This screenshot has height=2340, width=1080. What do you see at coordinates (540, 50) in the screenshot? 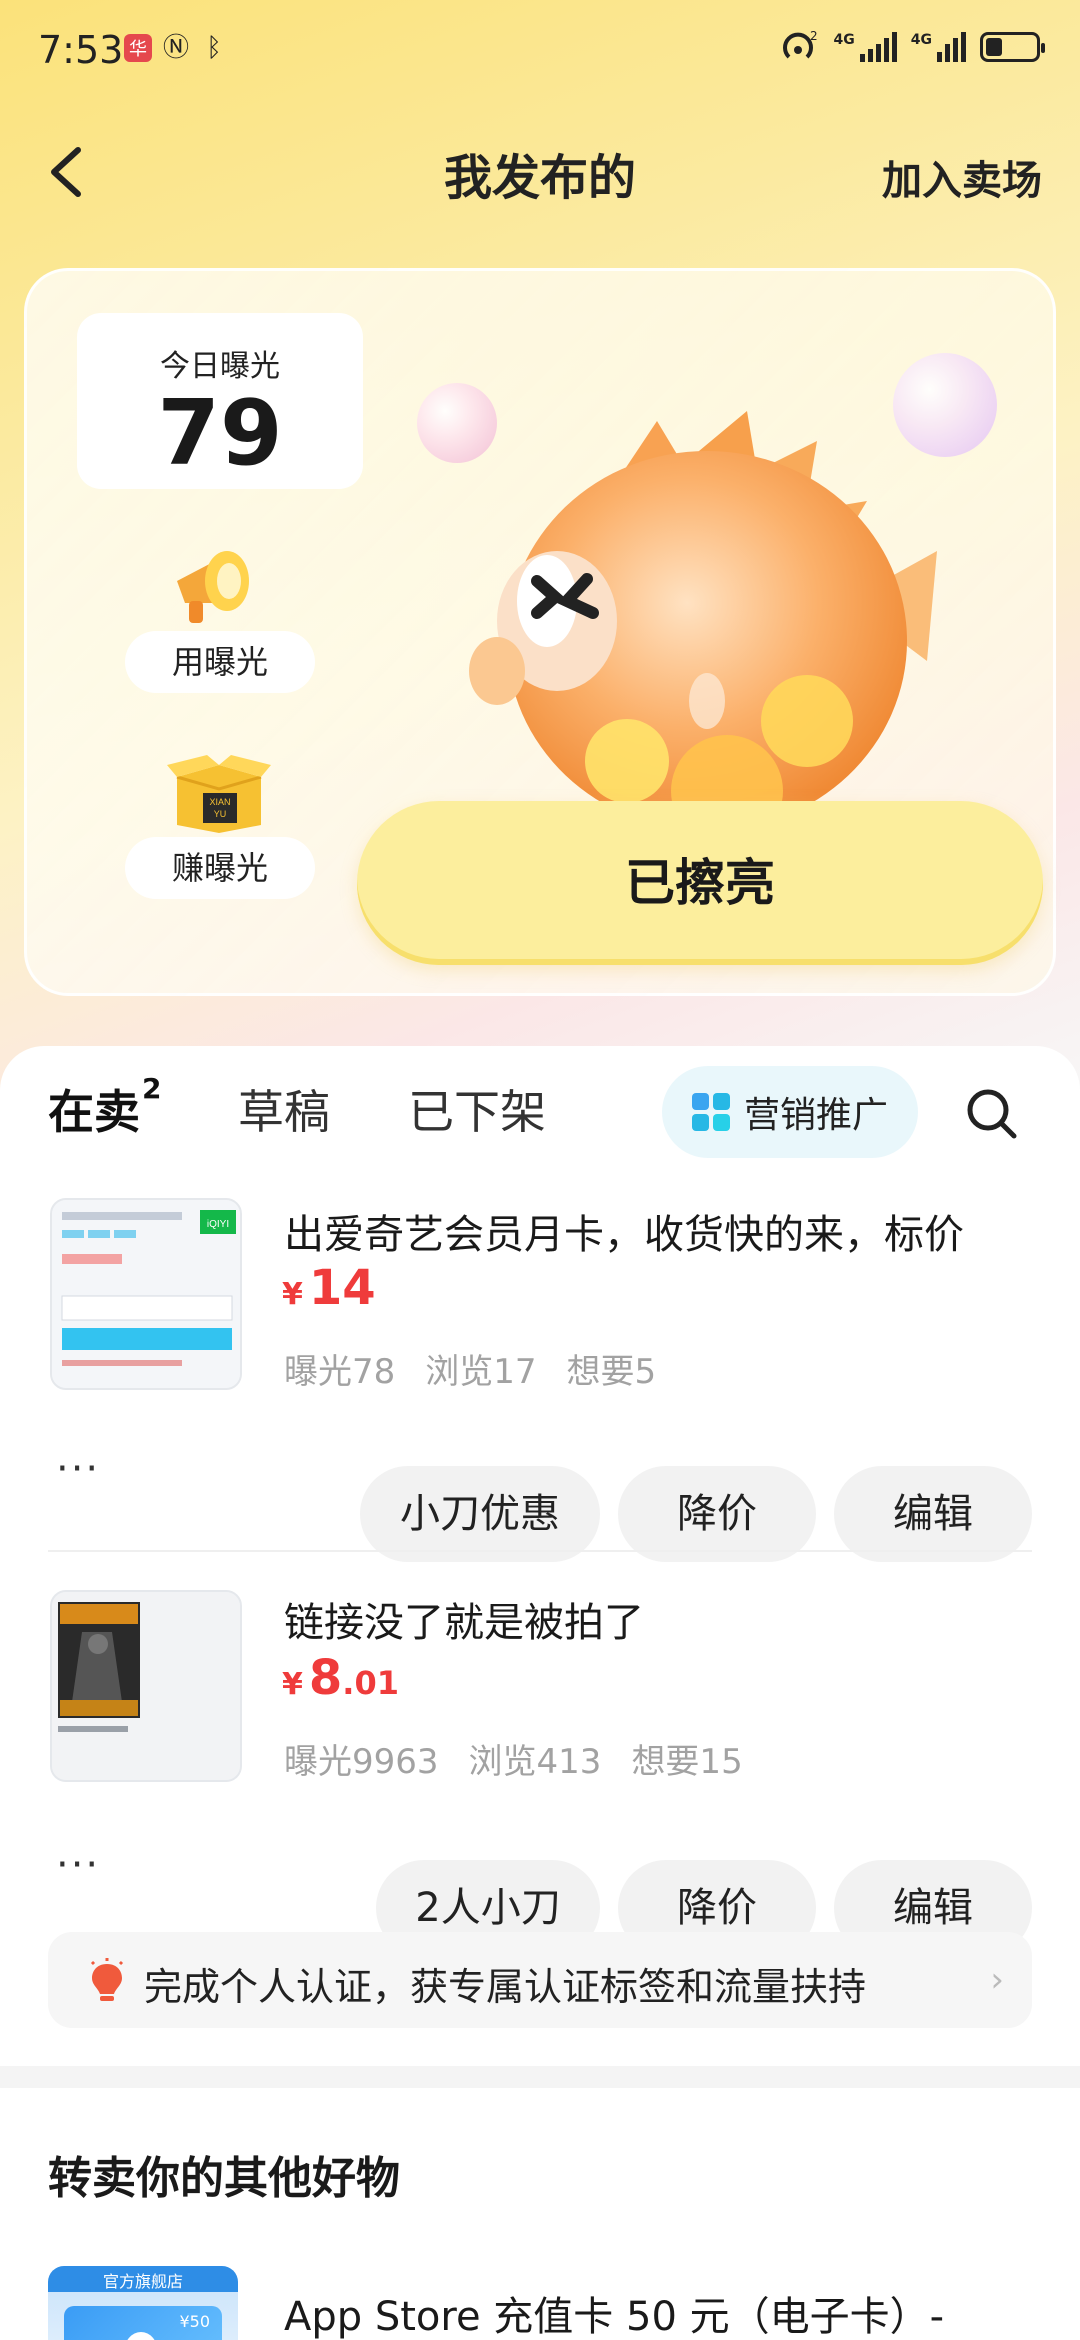
I see `status-bar: 7:53 华 Ⓝ ᛒ 2 4G 4G` at bounding box center [540, 50].